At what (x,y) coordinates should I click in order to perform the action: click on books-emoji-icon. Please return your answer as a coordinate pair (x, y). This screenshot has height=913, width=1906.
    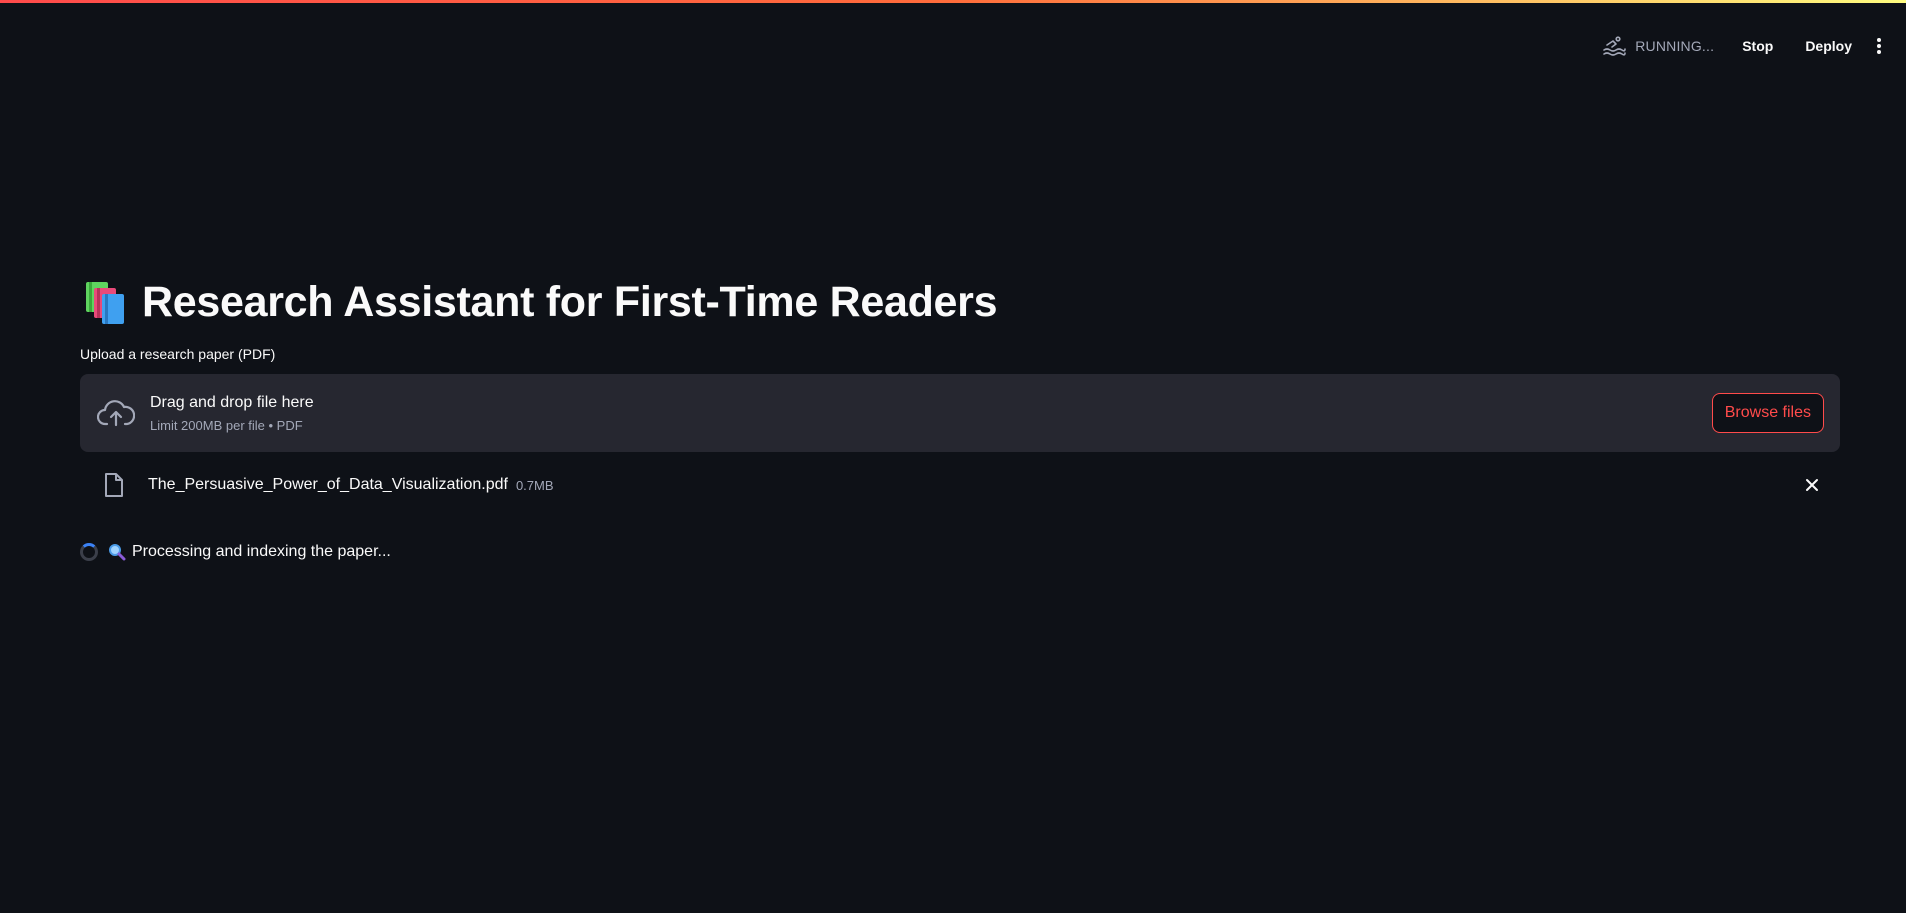
    Looking at the image, I should click on (104, 302).